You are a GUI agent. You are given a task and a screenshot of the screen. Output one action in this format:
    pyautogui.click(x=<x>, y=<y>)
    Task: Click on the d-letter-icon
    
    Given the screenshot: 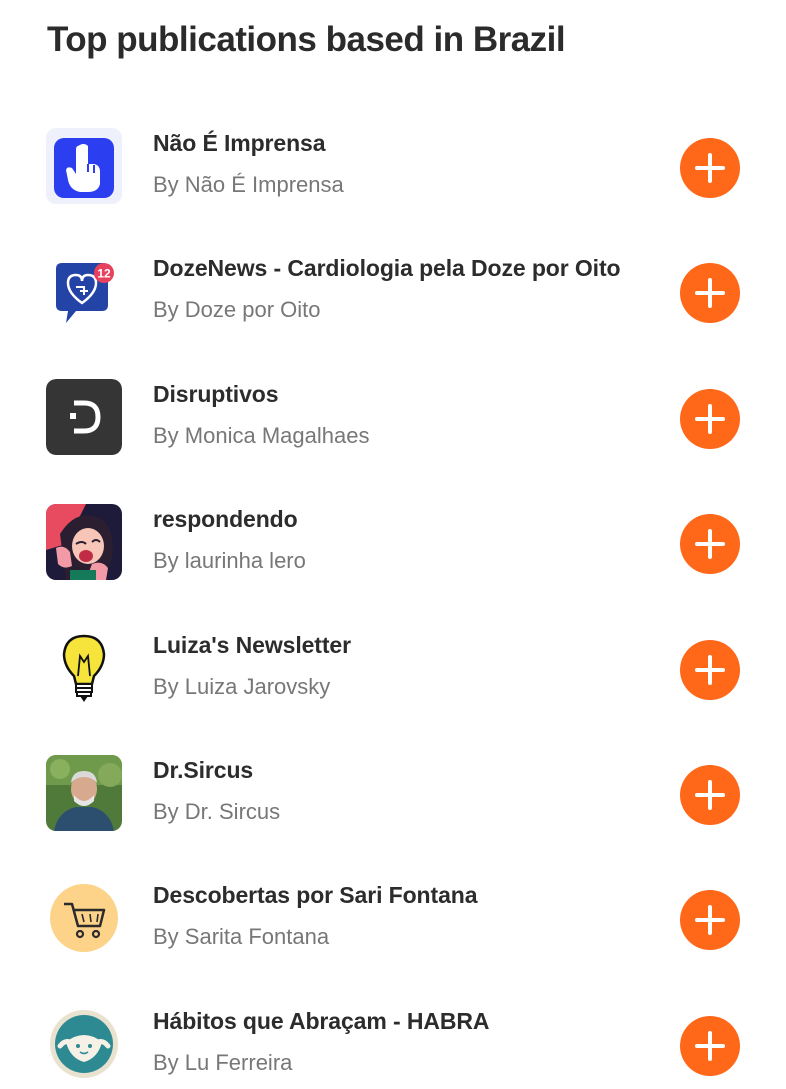 What is the action you would take?
    pyautogui.click(x=84, y=416)
    